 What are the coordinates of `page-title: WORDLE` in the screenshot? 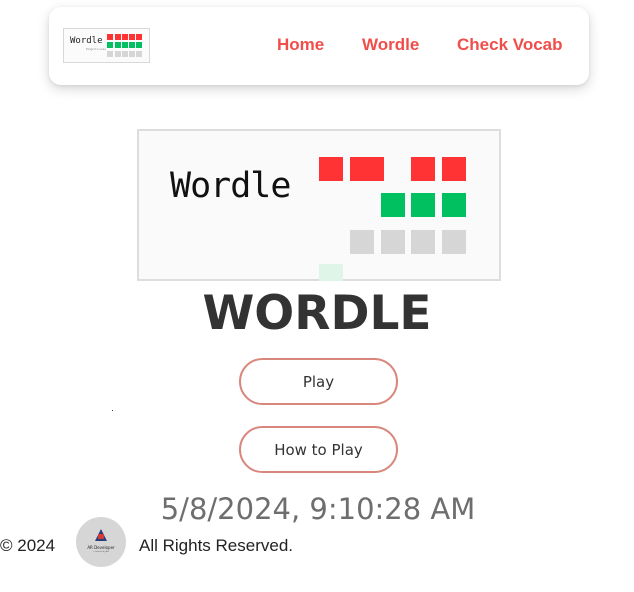 It's located at (317, 313).